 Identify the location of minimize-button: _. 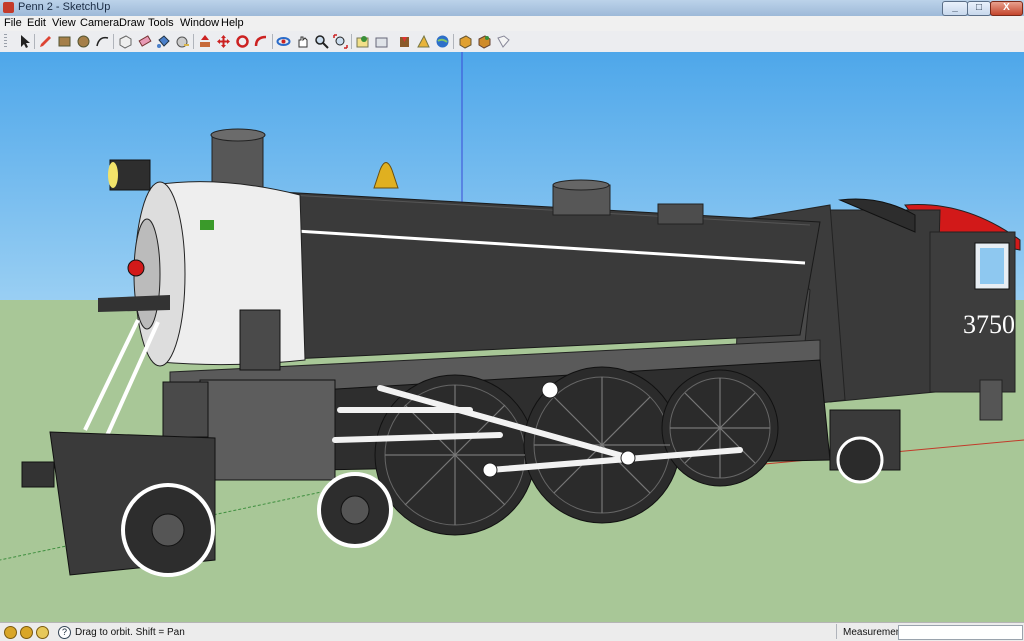
(955, 8).